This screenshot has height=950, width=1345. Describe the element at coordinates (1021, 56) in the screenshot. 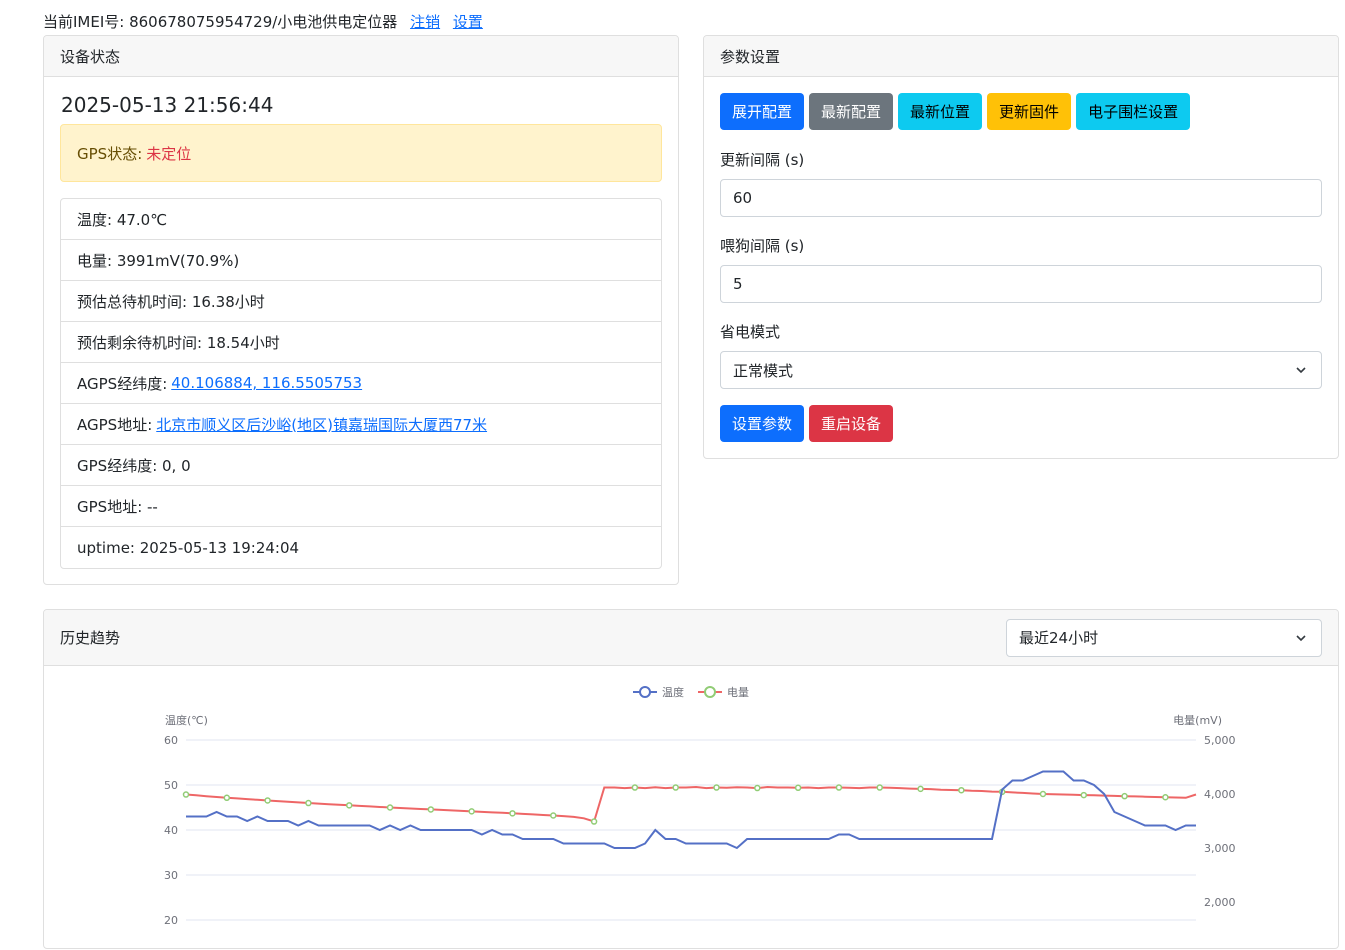

I see `params-header: 参数设置` at that location.